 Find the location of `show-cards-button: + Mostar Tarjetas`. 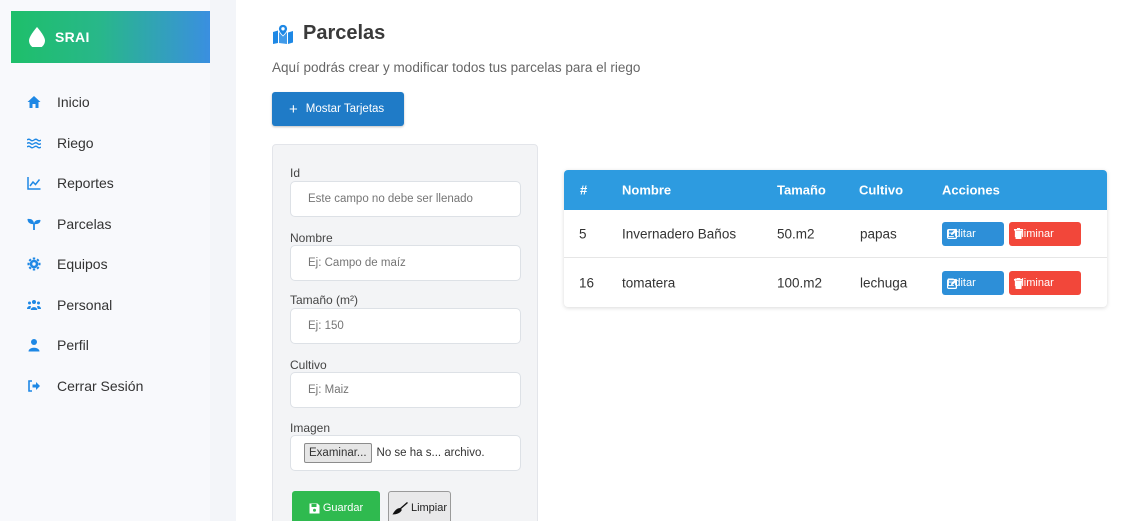

show-cards-button: + Mostar Tarjetas is located at coordinates (338, 109).